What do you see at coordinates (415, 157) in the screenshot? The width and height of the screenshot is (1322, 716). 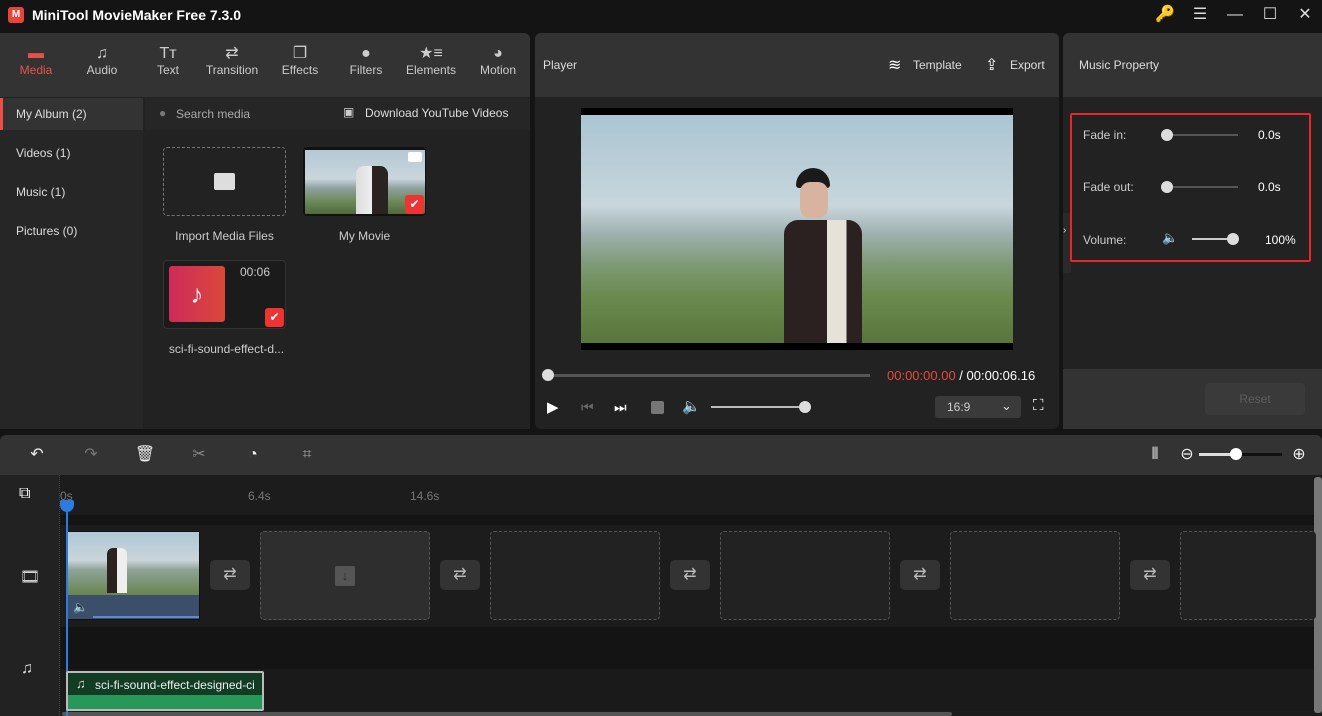 I see `video-camera-icon` at bounding box center [415, 157].